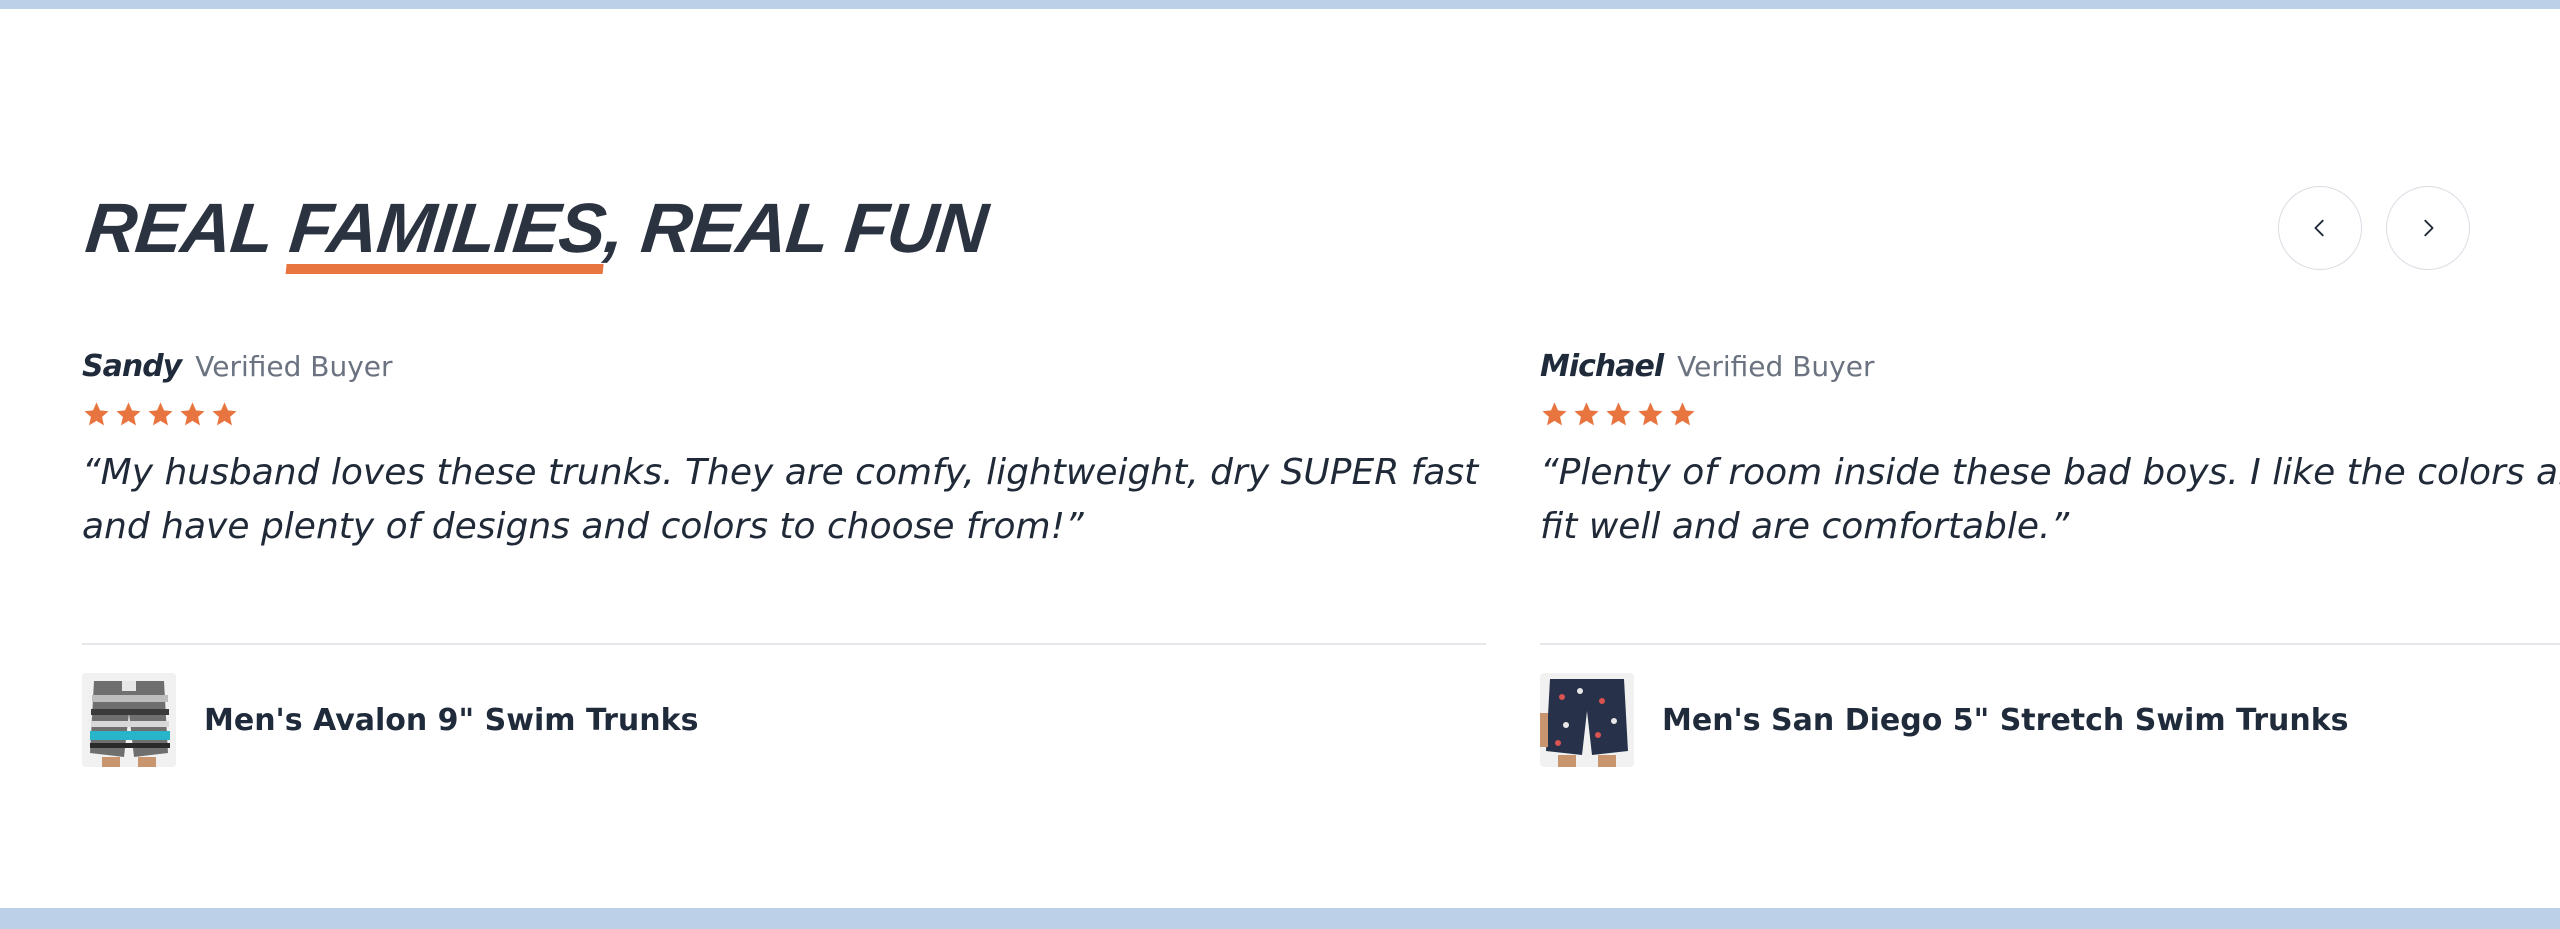  I want to click on top-band, so click(1280, 4).